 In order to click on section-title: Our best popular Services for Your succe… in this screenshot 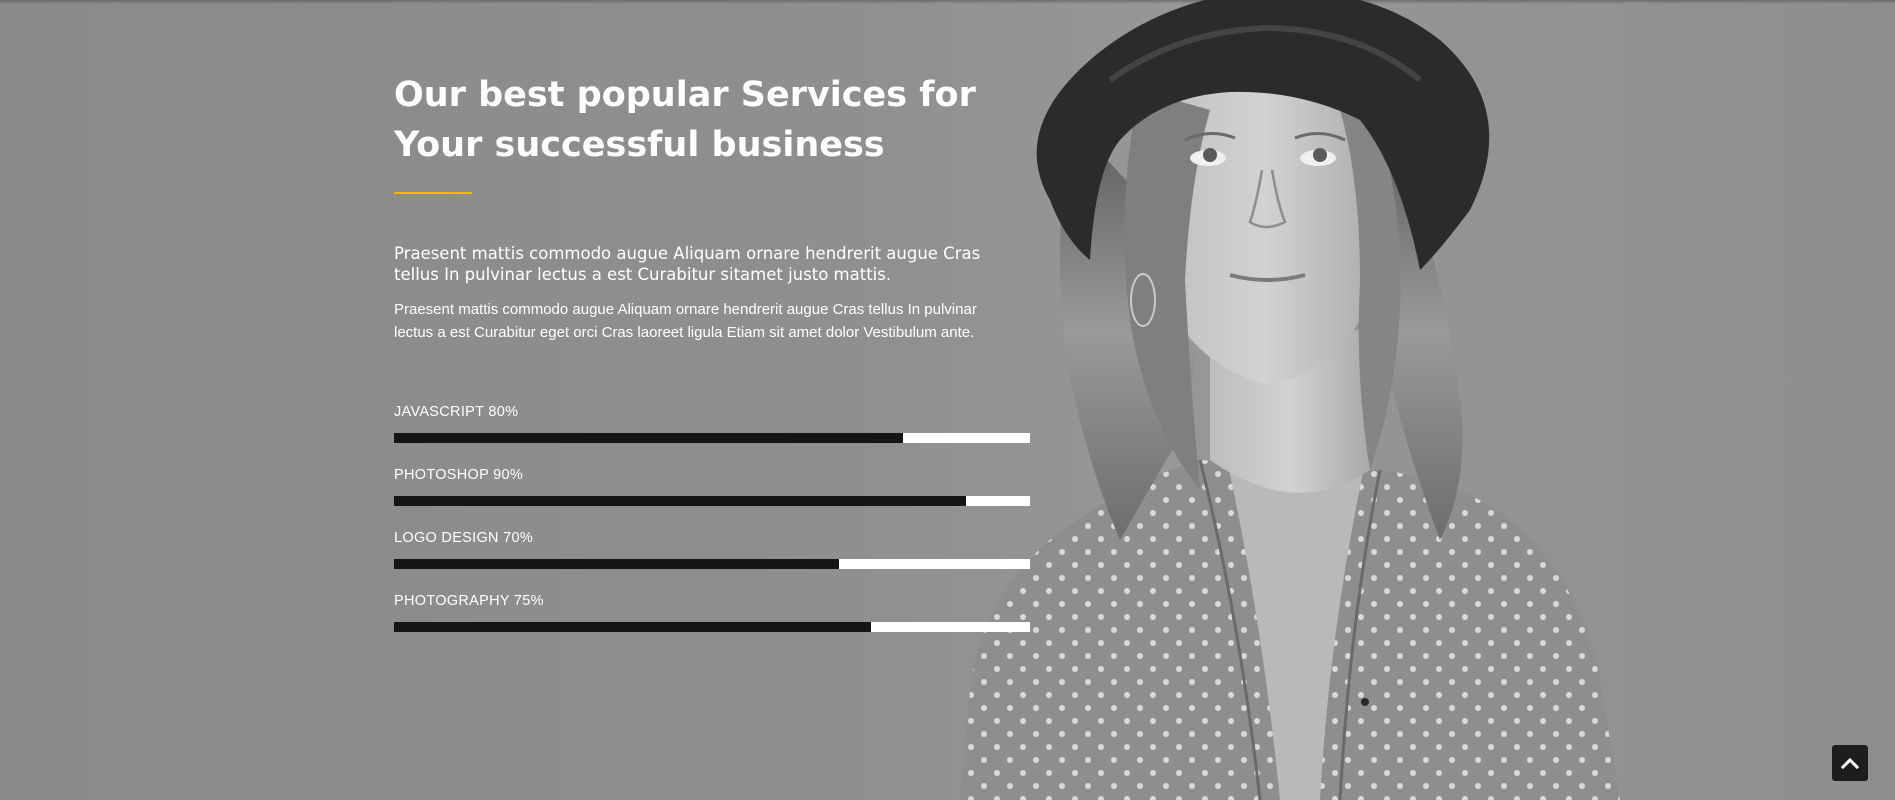, I will do `click(694, 120)`.